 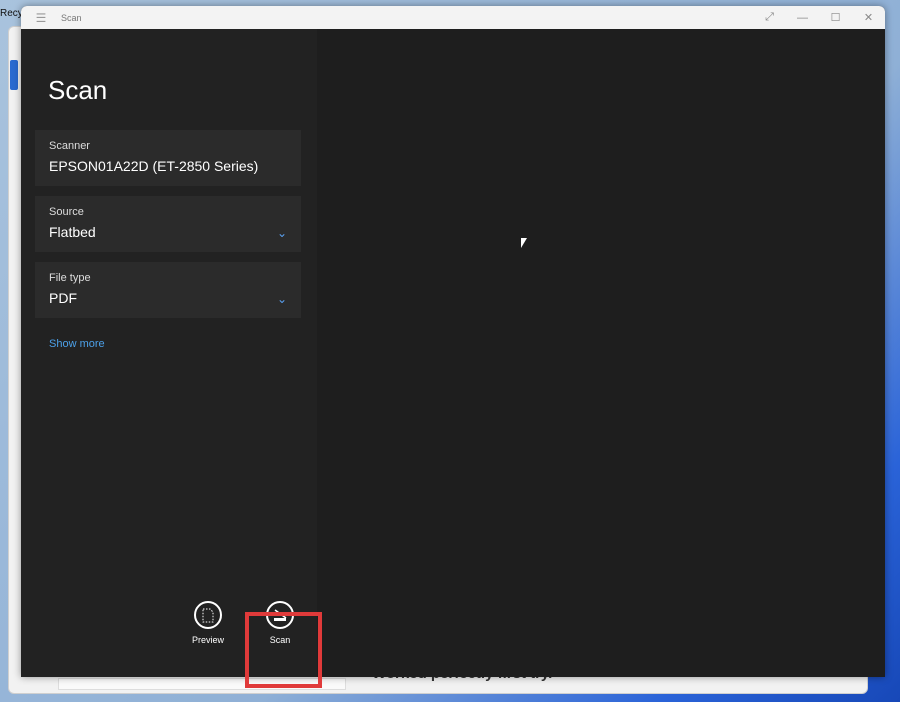 What do you see at coordinates (78, 90) in the screenshot?
I see `page-title: Scan` at bounding box center [78, 90].